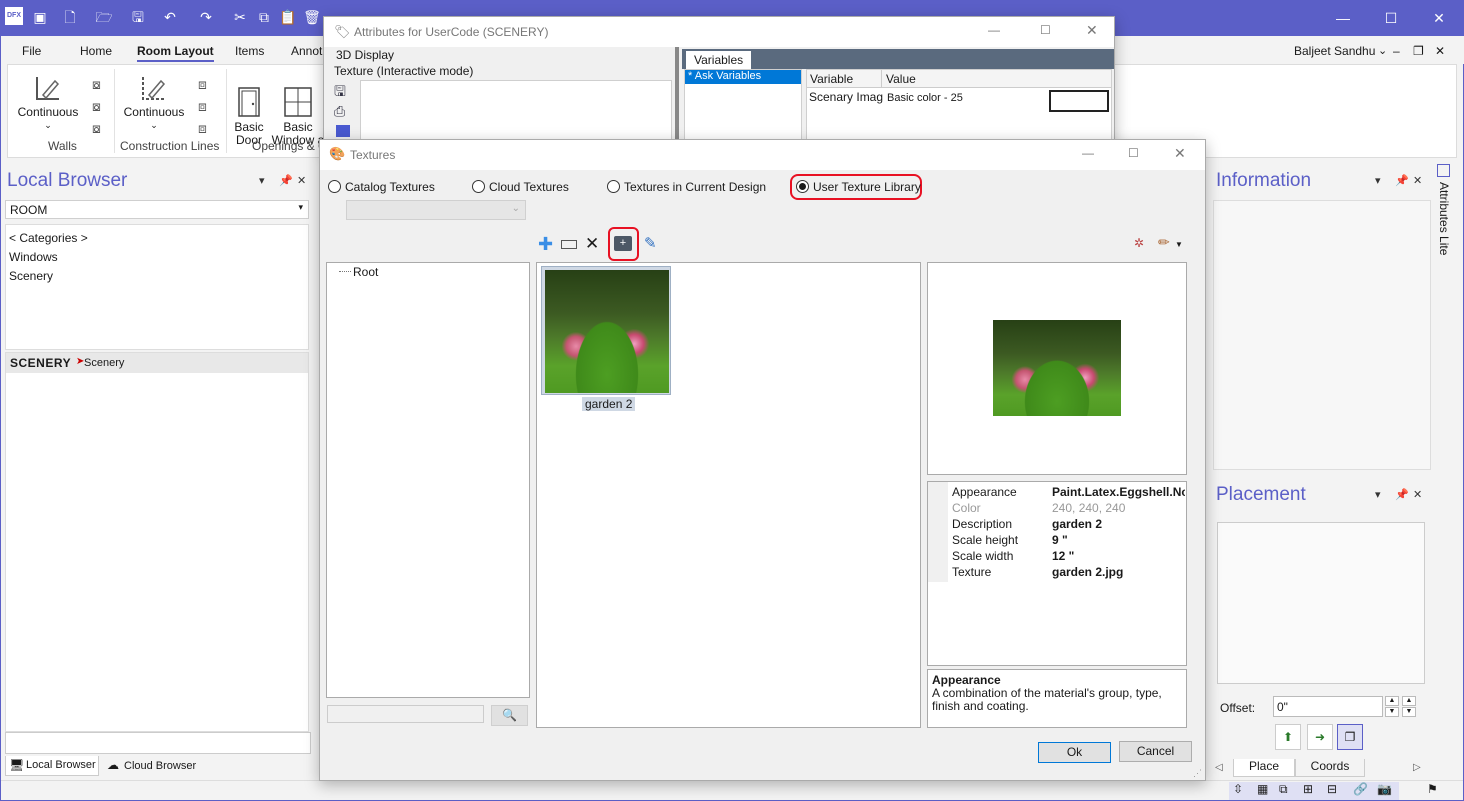  I want to click on list-item-ask-variables: * Ask Variables, so click(743, 77).